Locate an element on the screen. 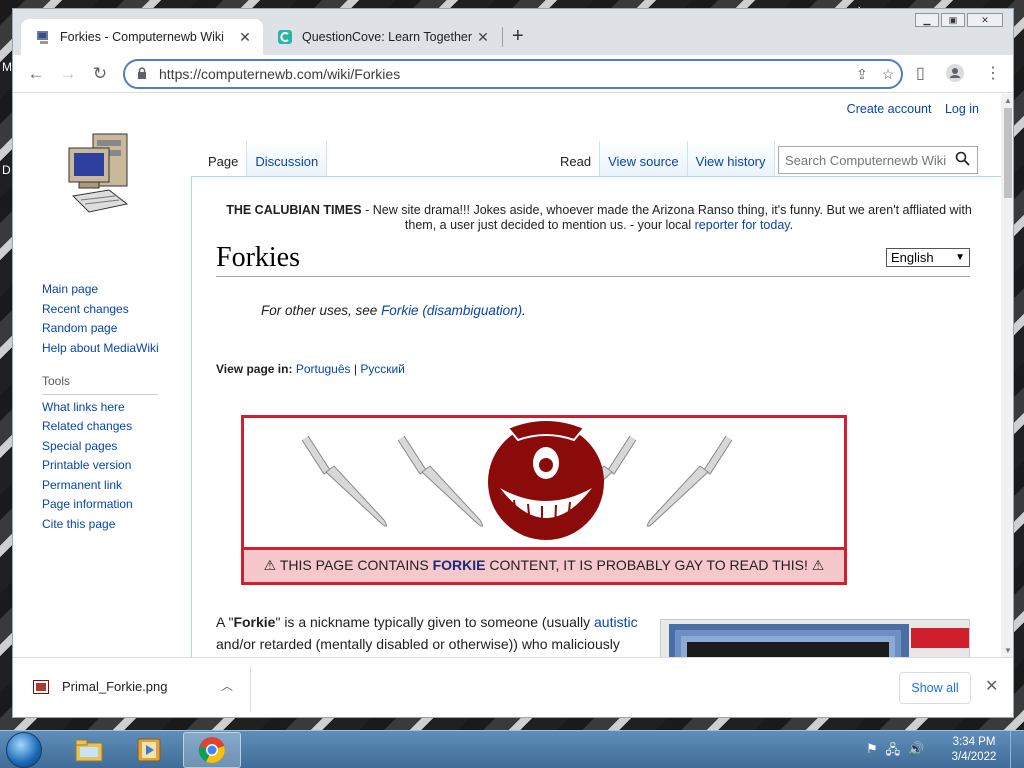 The height and width of the screenshot is (768, 1024). sidebar-item-permanent-link: Permanent link is located at coordinates (117, 486).